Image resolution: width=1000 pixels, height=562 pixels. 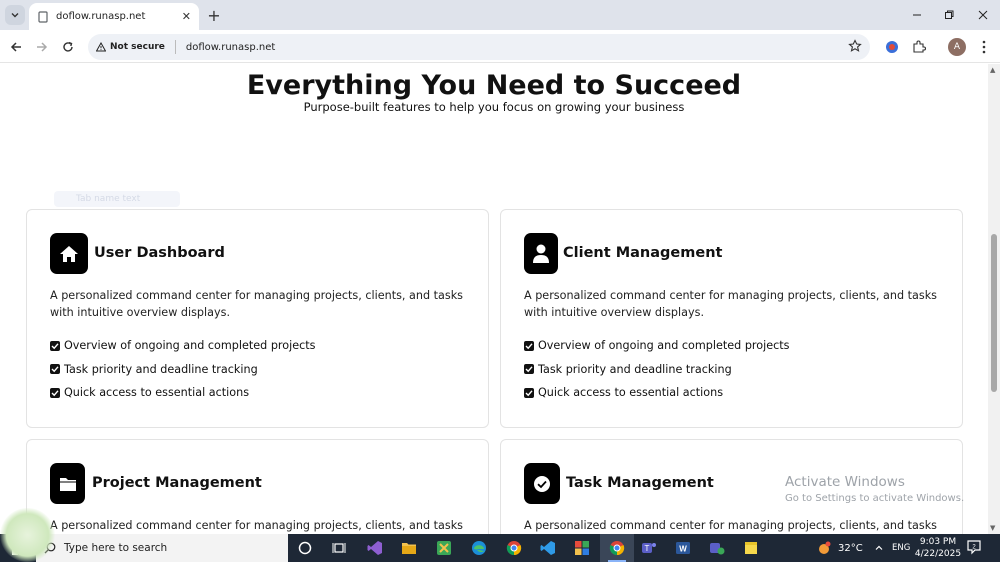 What do you see at coordinates (186, 16) in the screenshot?
I see `close-tab-icon: ✕` at bounding box center [186, 16].